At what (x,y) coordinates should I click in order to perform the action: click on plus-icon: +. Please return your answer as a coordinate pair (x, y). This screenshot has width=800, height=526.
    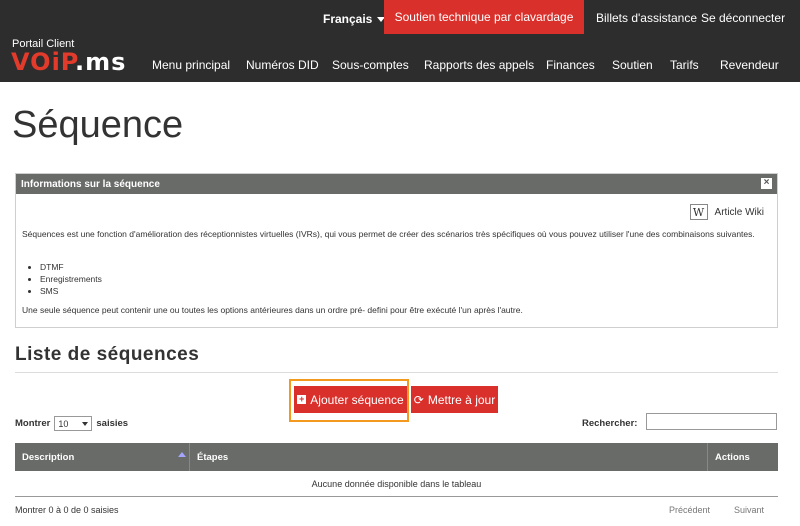
    Looking at the image, I should click on (302, 399).